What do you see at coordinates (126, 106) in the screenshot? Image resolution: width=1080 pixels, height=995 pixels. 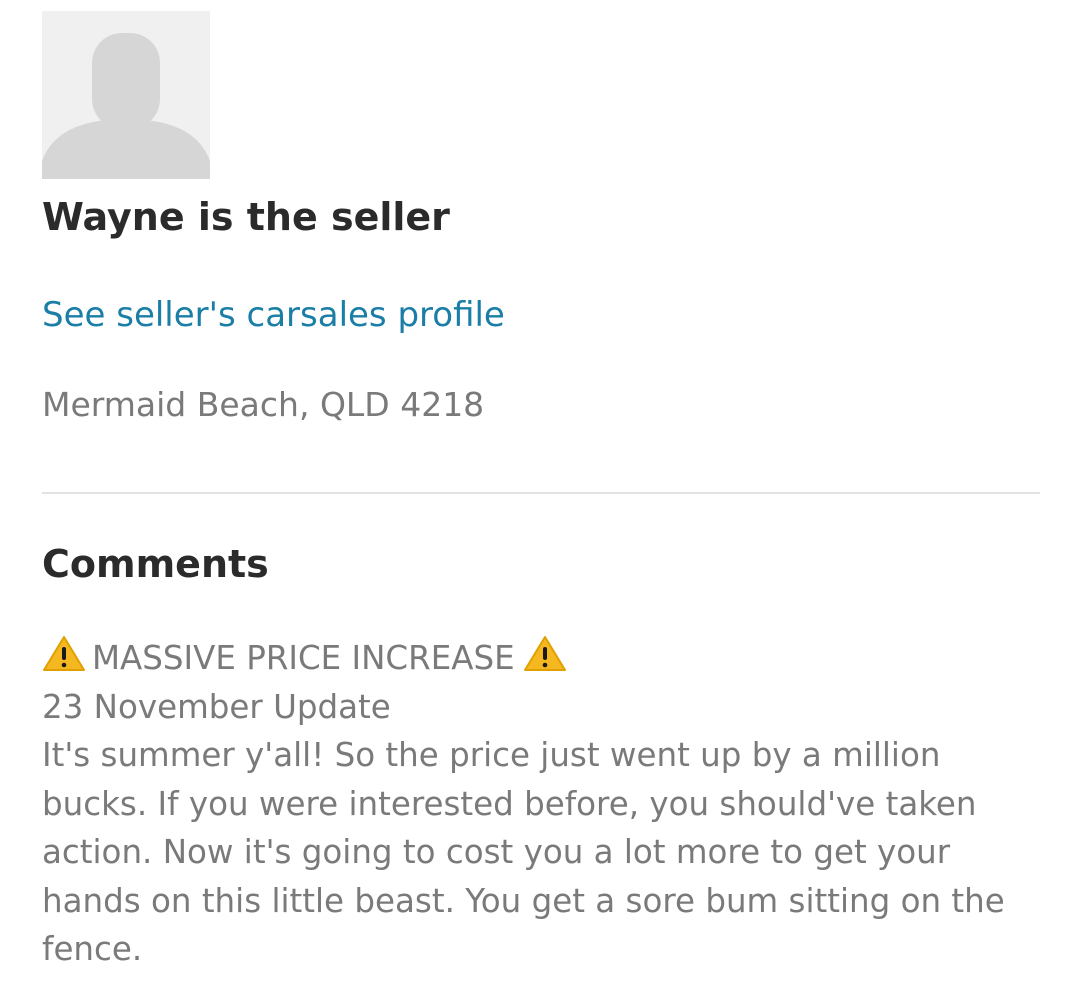 I see `person-placeholder-icon` at bounding box center [126, 106].